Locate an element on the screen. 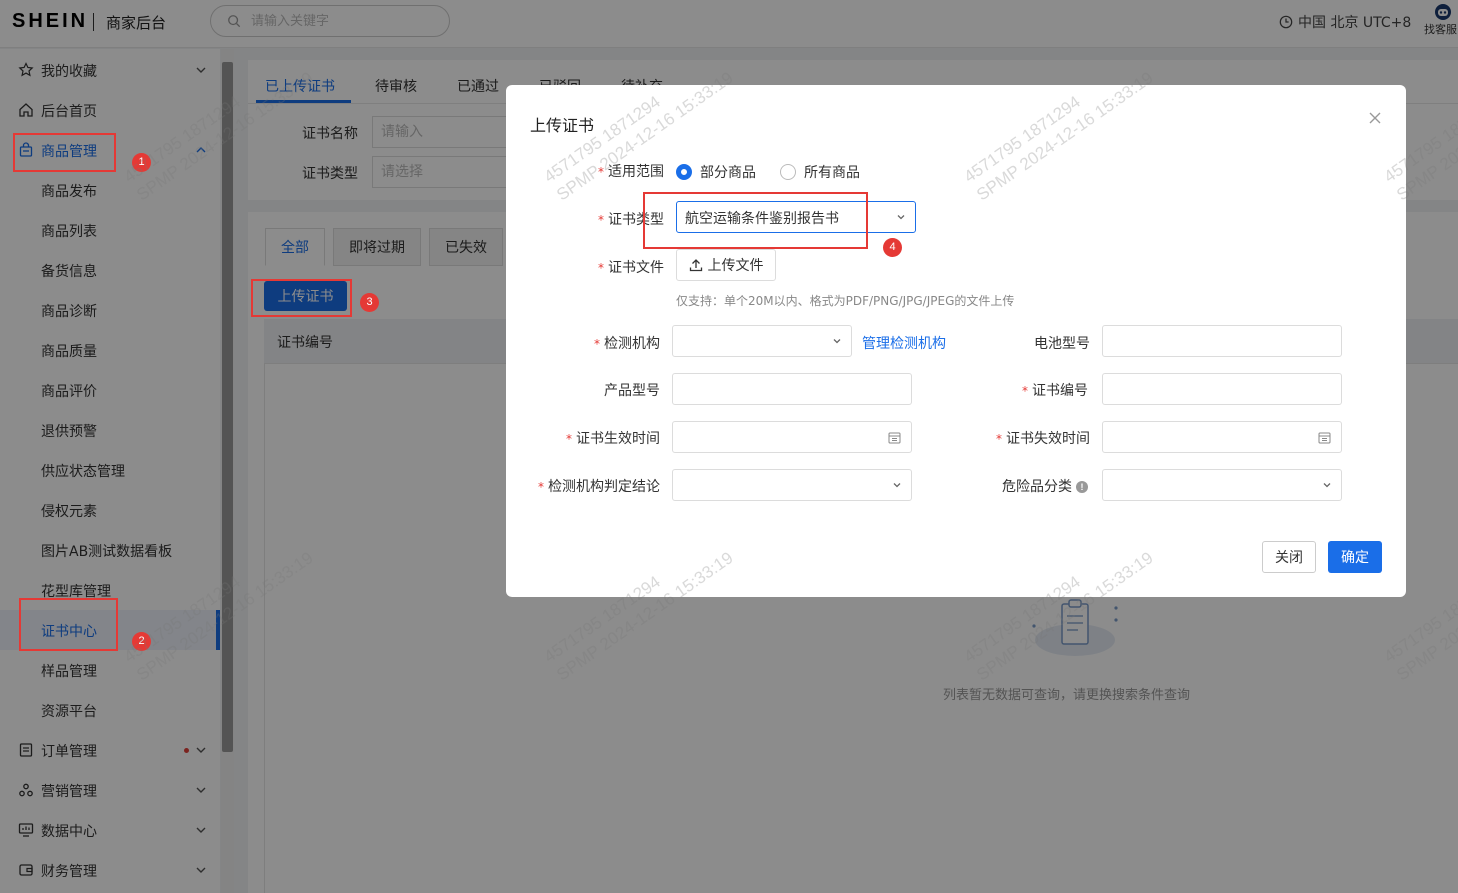 This screenshot has height=893, width=1458. file-format-hint: 仅支持：单个20M以内、格式为PDF/PNG/JPG/JPEG的文件上传 is located at coordinates (845, 300).